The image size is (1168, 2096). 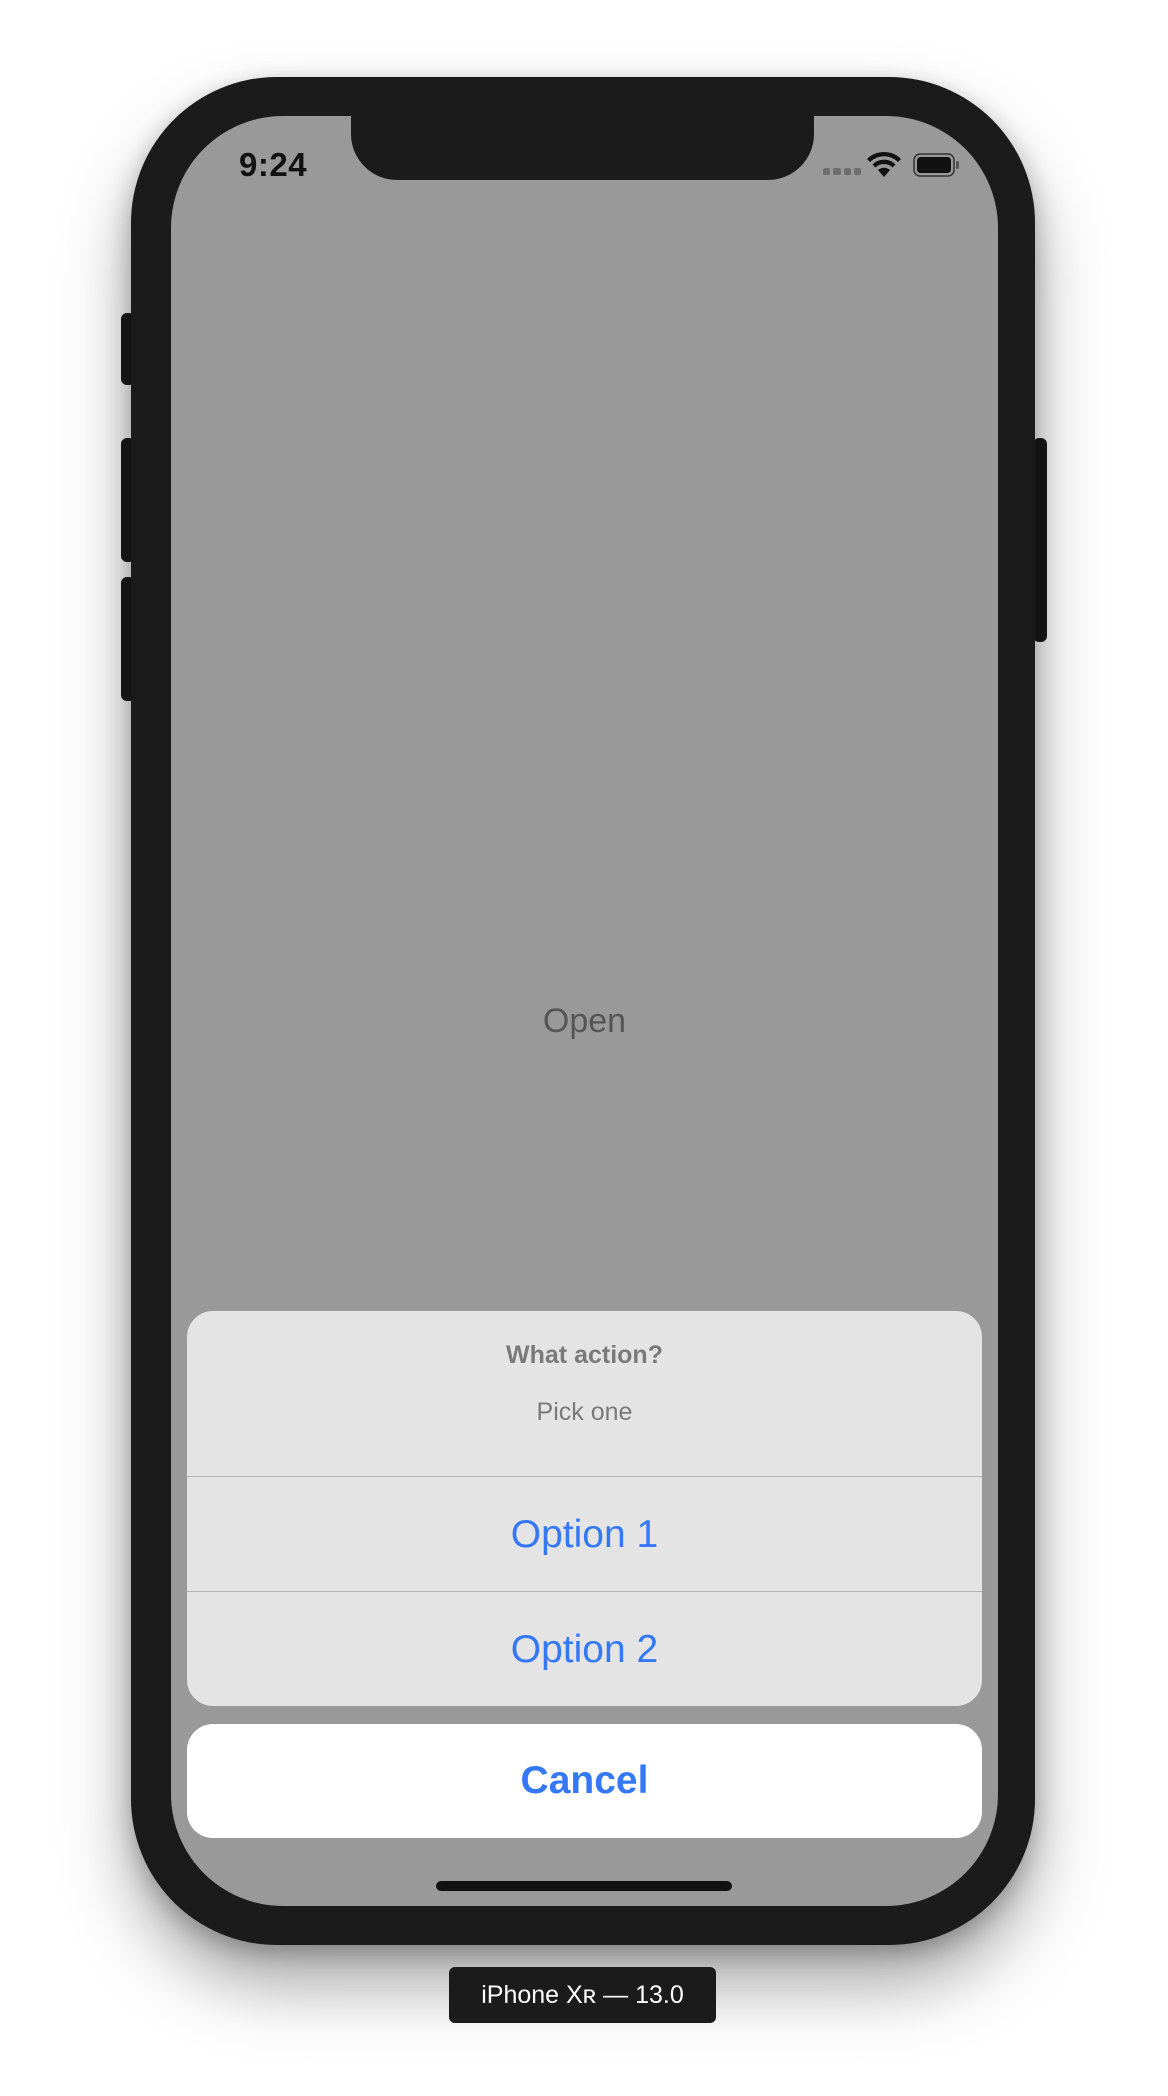 What do you see at coordinates (273, 164) in the screenshot?
I see `status-bar-time: 9:24` at bounding box center [273, 164].